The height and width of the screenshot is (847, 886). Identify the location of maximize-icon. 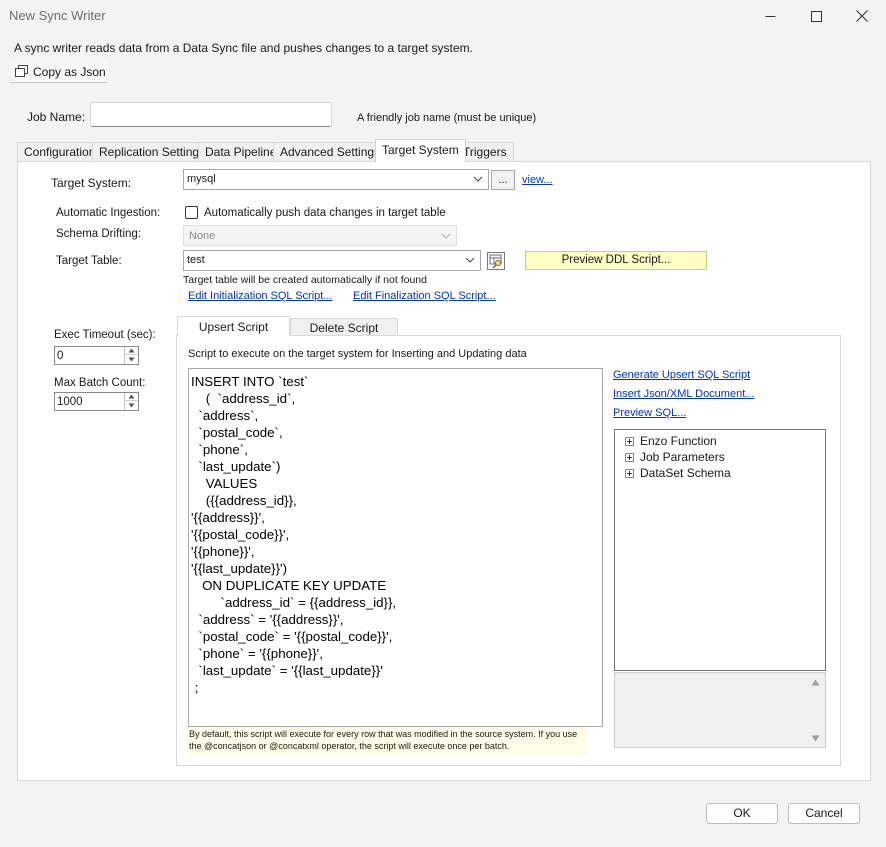
(816, 16).